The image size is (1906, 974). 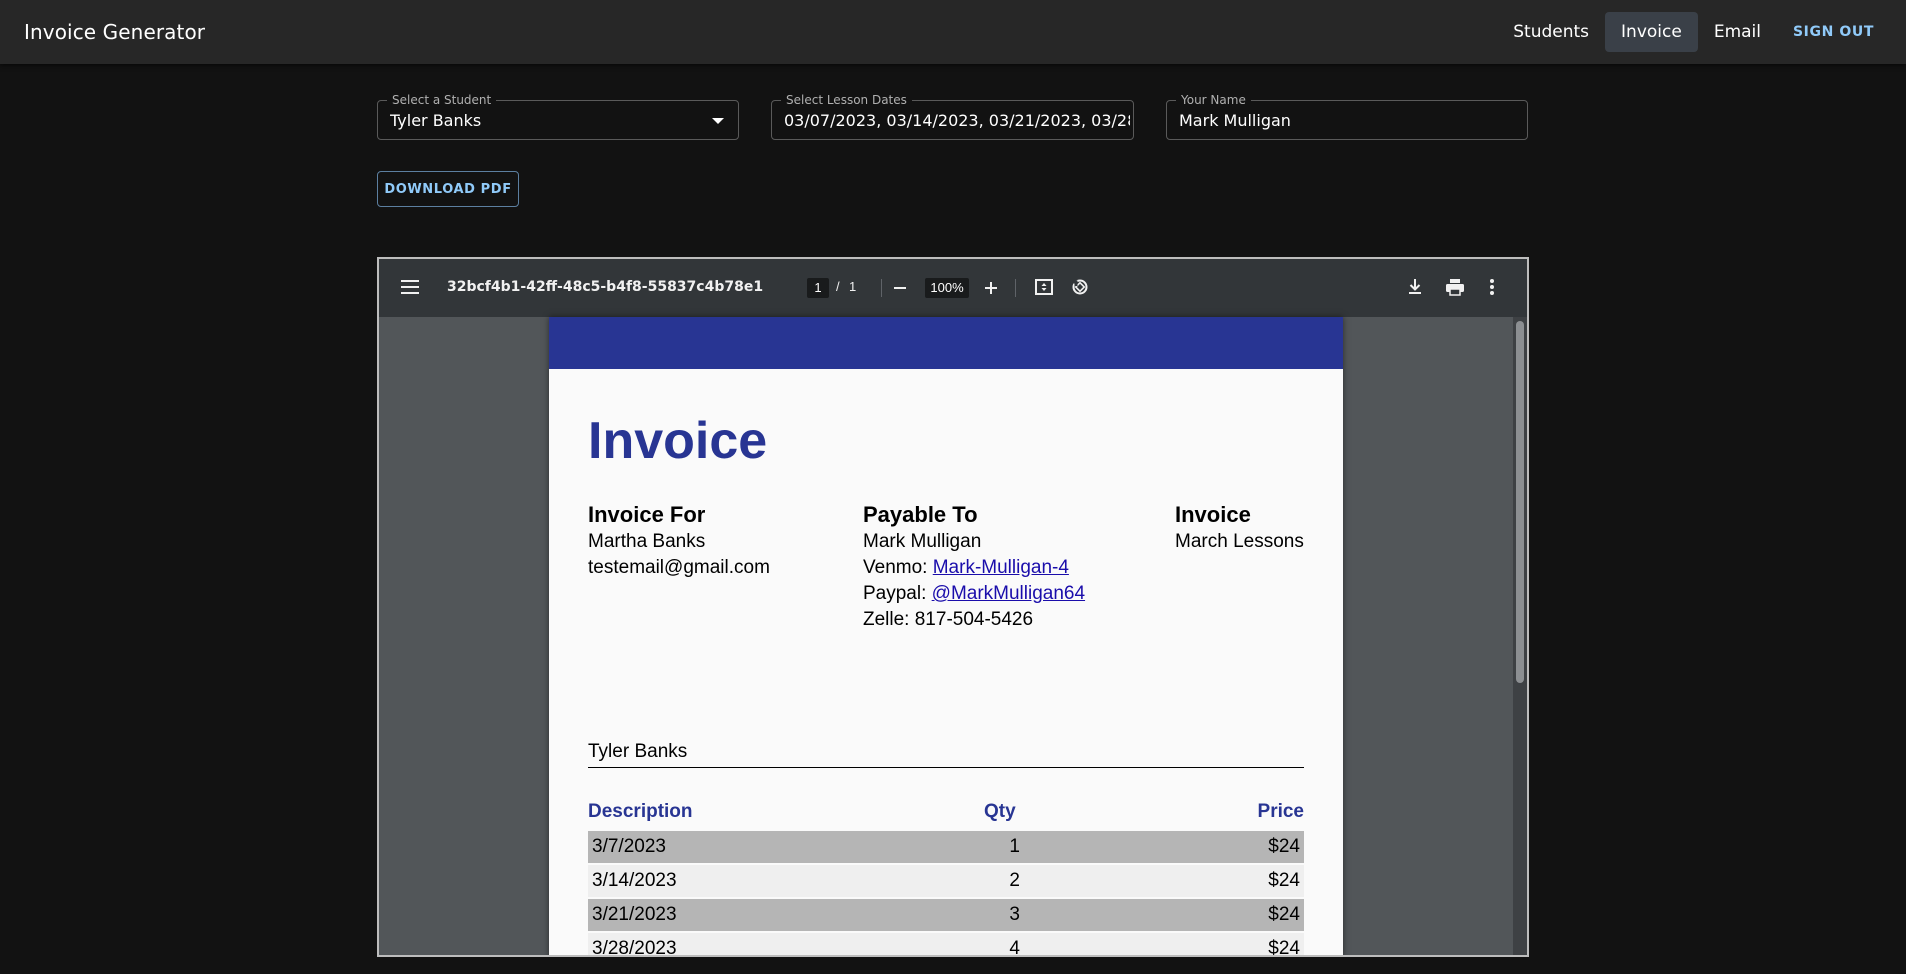 What do you see at coordinates (897, 593) in the screenshot?
I see `paypal-label: Paypal:` at bounding box center [897, 593].